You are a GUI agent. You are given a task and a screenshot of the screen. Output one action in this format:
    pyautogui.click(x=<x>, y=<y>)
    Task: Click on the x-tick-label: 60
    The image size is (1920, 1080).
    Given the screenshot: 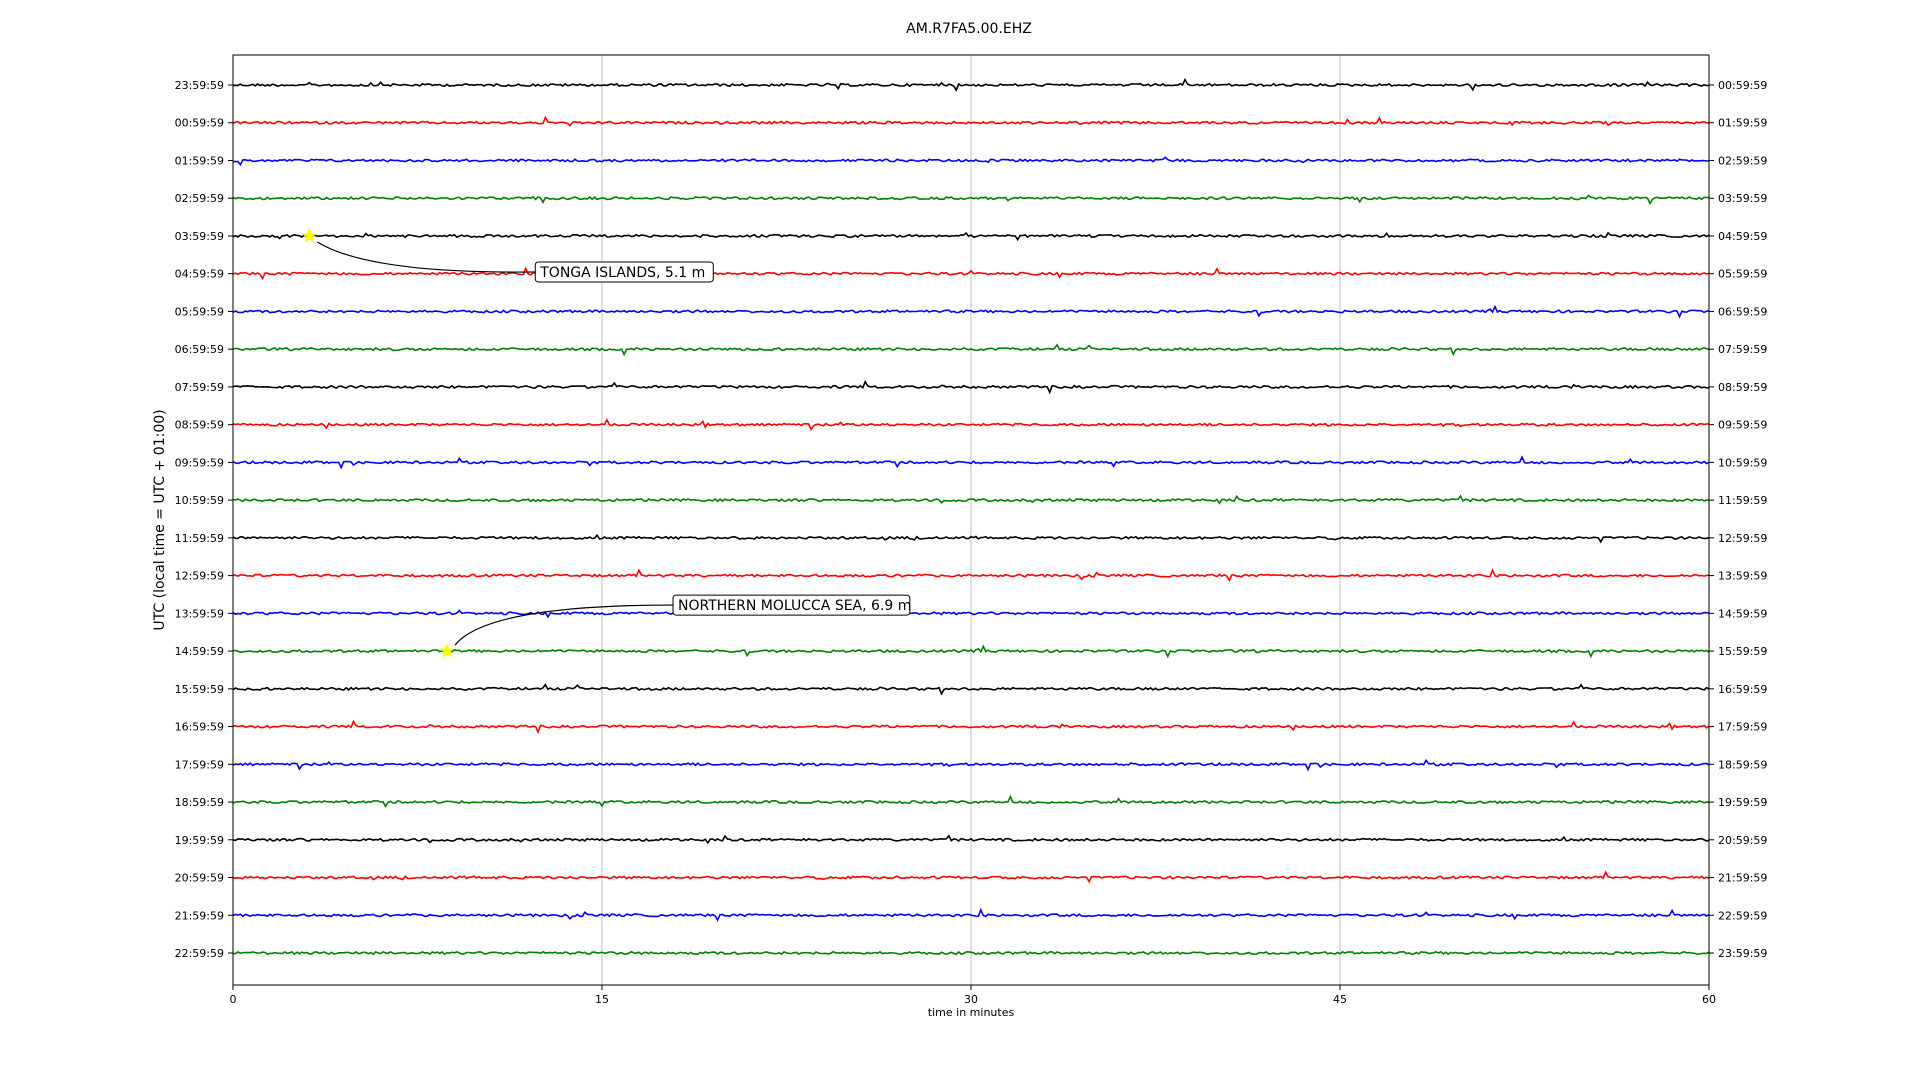 What is the action you would take?
    pyautogui.click(x=1709, y=999)
    